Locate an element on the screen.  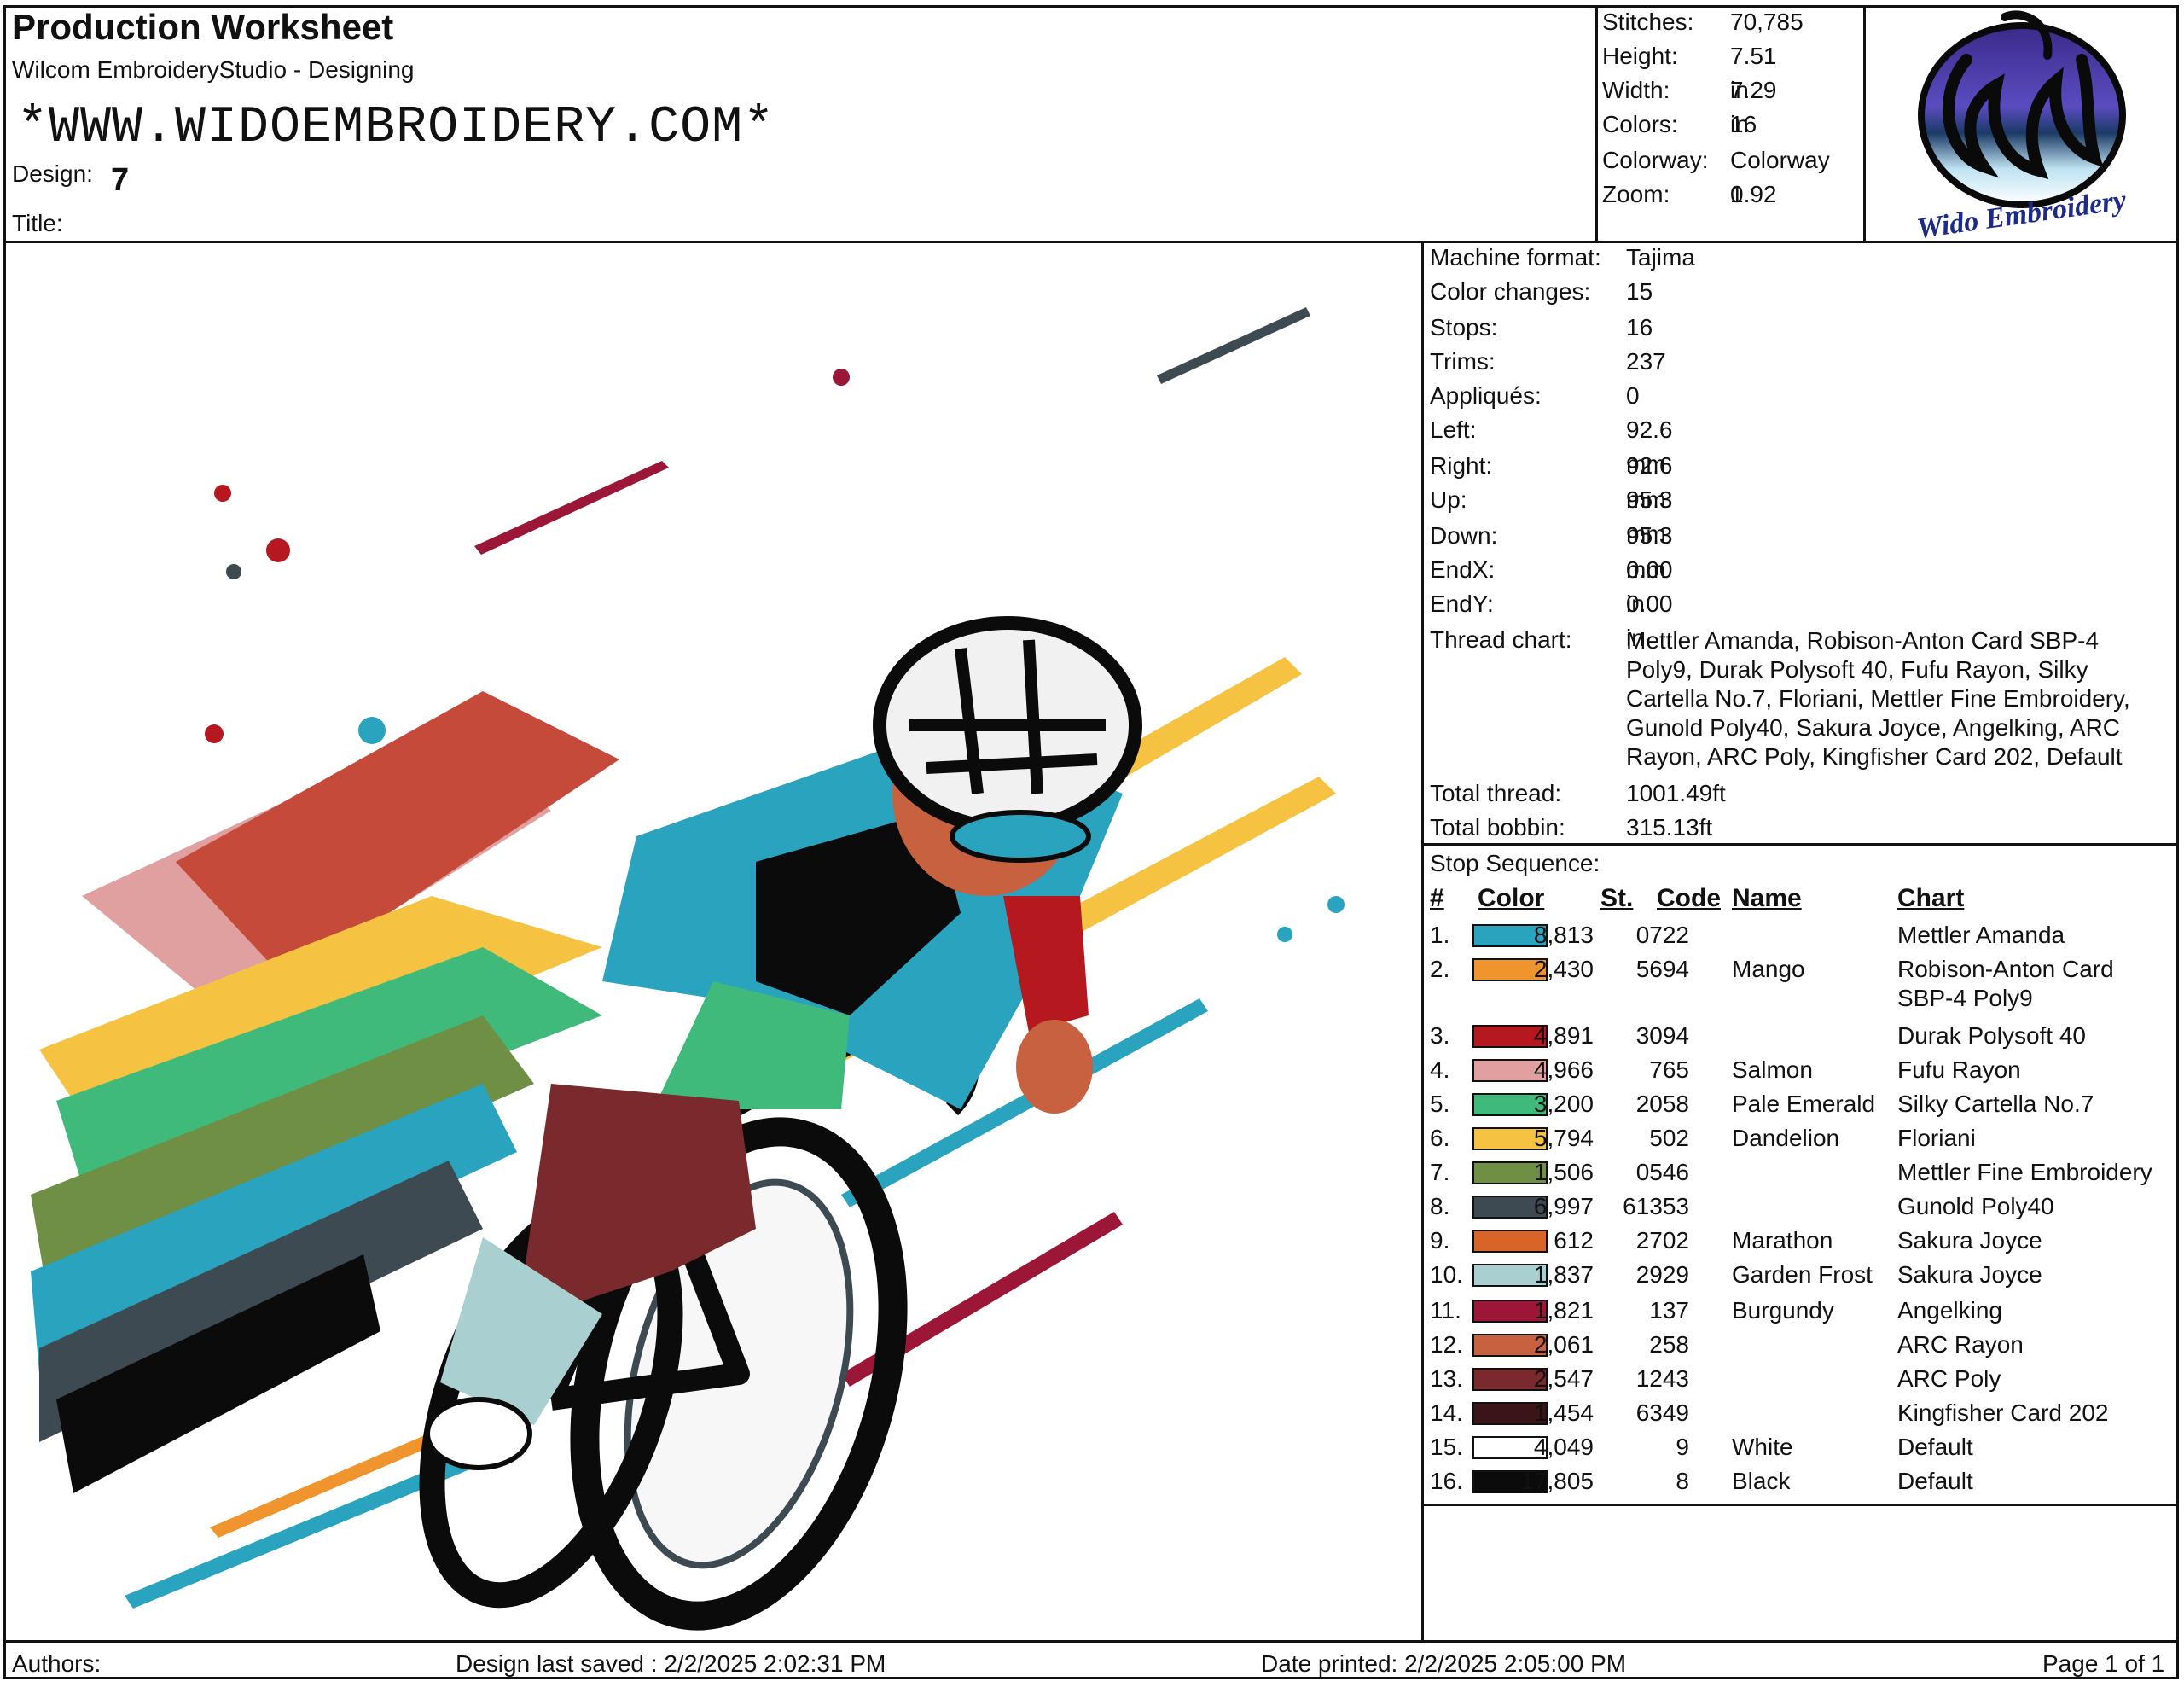
row-stitches: 1,454 is located at coordinates (1564, 1412).